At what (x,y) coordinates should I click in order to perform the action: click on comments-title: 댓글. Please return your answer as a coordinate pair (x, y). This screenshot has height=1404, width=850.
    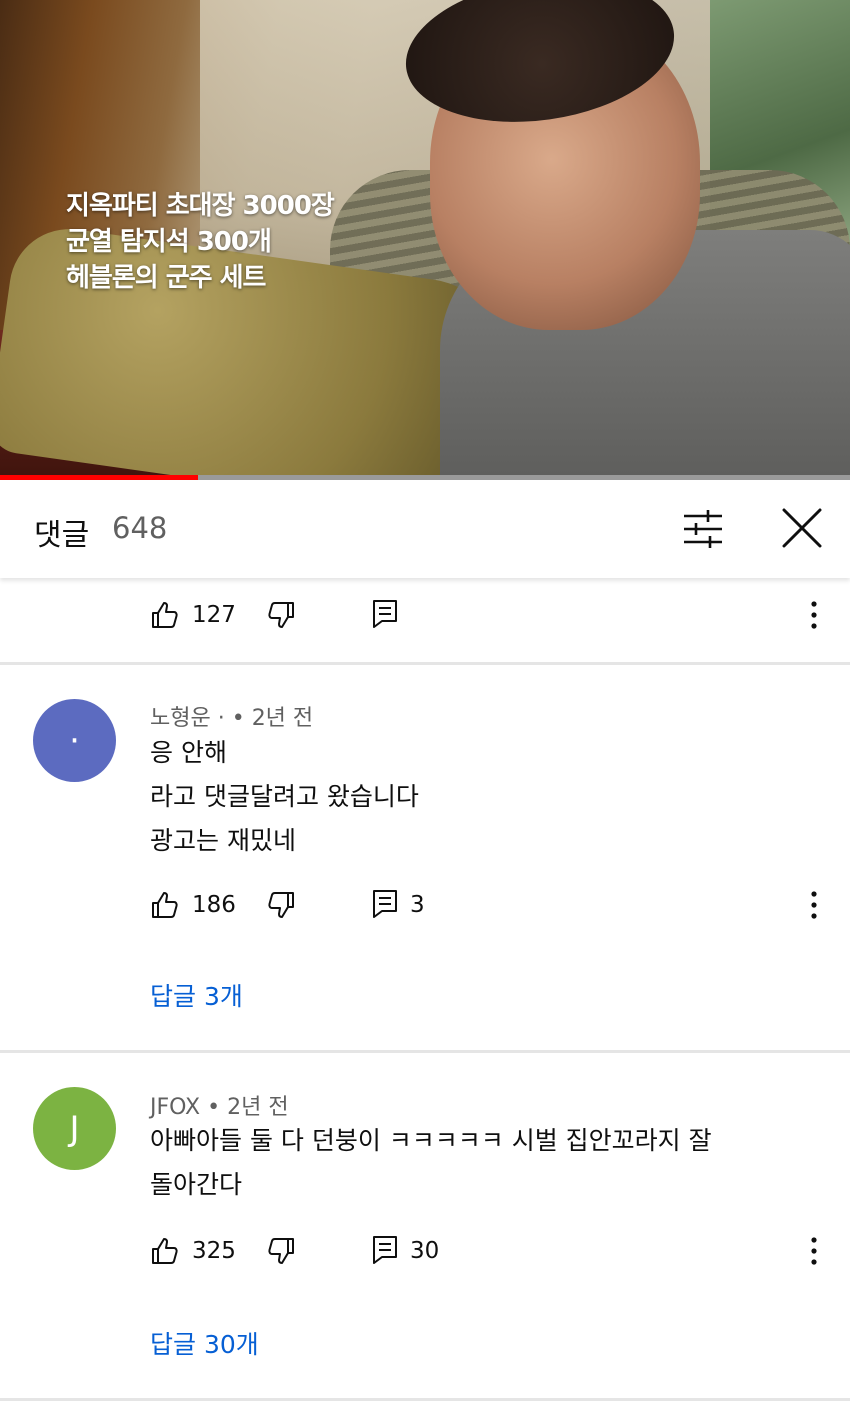
    Looking at the image, I should click on (62, 535).